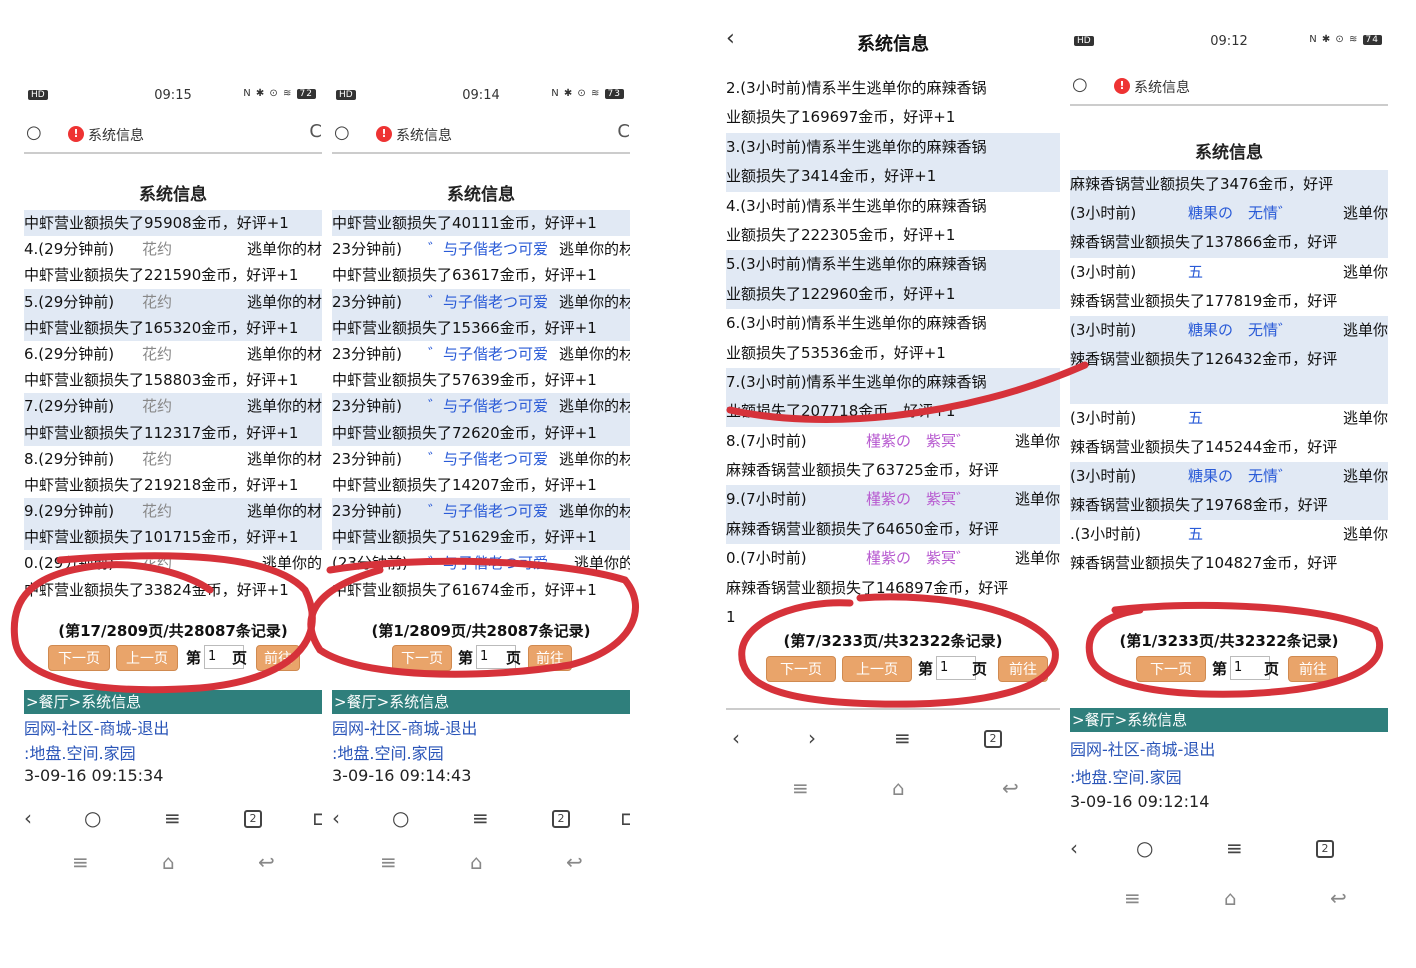 The height and width of the screenshot is (968, 1416). I want to click on message-text: 业额损失了222305金币，好评+1, so click(841, 234).